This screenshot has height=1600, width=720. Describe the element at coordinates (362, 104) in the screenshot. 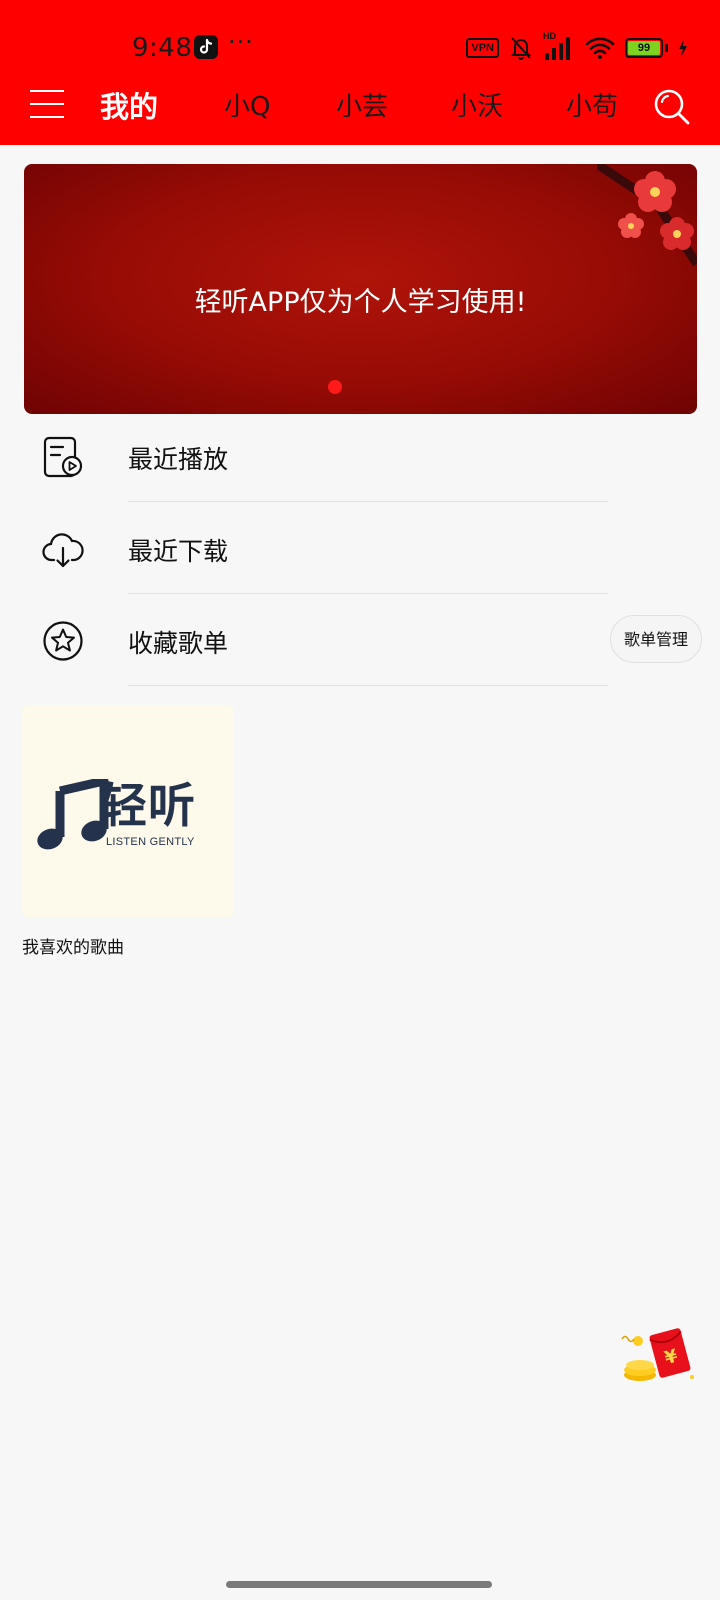

I see `tab-xiao-yun: 小芸` at that location.